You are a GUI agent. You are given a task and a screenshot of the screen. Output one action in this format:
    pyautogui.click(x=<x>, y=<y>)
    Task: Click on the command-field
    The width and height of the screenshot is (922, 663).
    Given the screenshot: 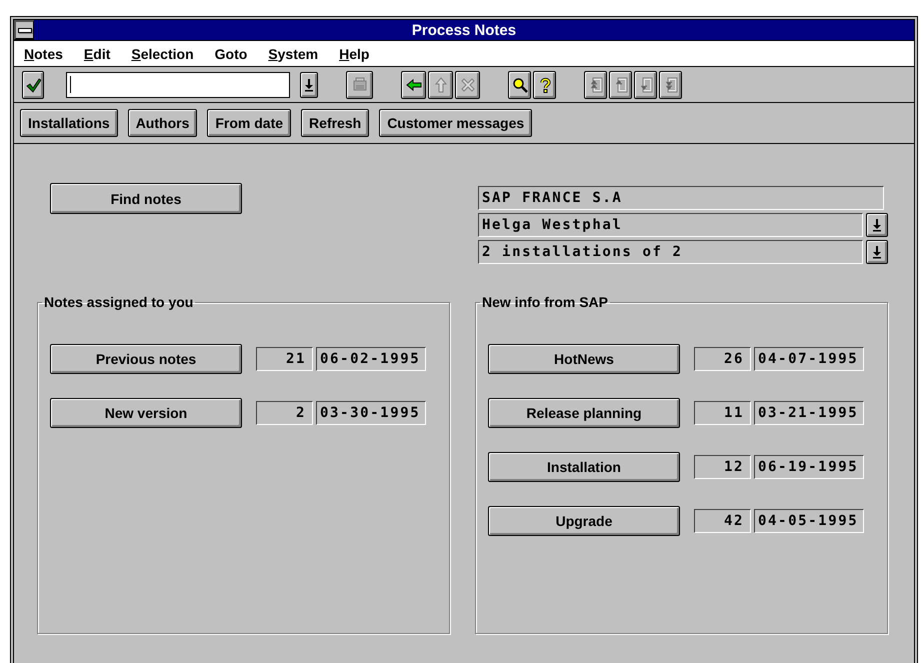 What is the action you would take?
    pyautogui.click(x=178, y=85)
    